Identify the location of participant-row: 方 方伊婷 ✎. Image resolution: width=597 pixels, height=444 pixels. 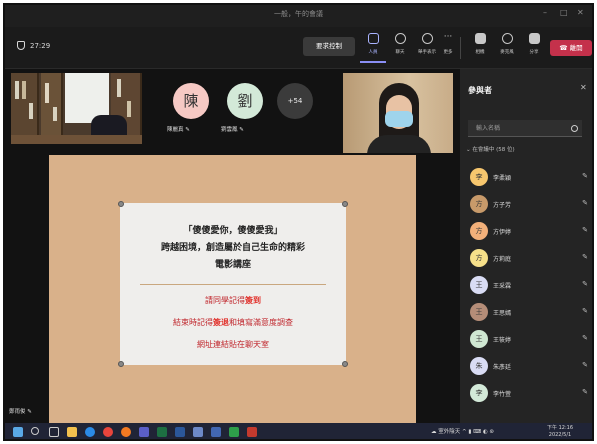
(529, 233).